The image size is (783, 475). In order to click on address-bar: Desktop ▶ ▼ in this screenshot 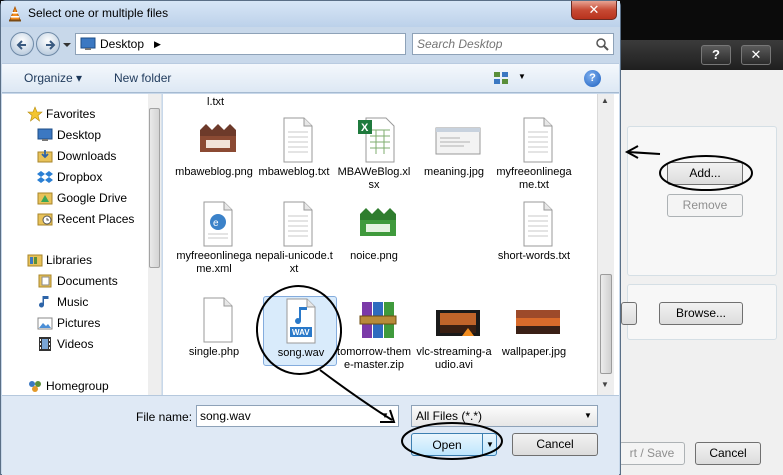, I will do `click(274, 44)`.